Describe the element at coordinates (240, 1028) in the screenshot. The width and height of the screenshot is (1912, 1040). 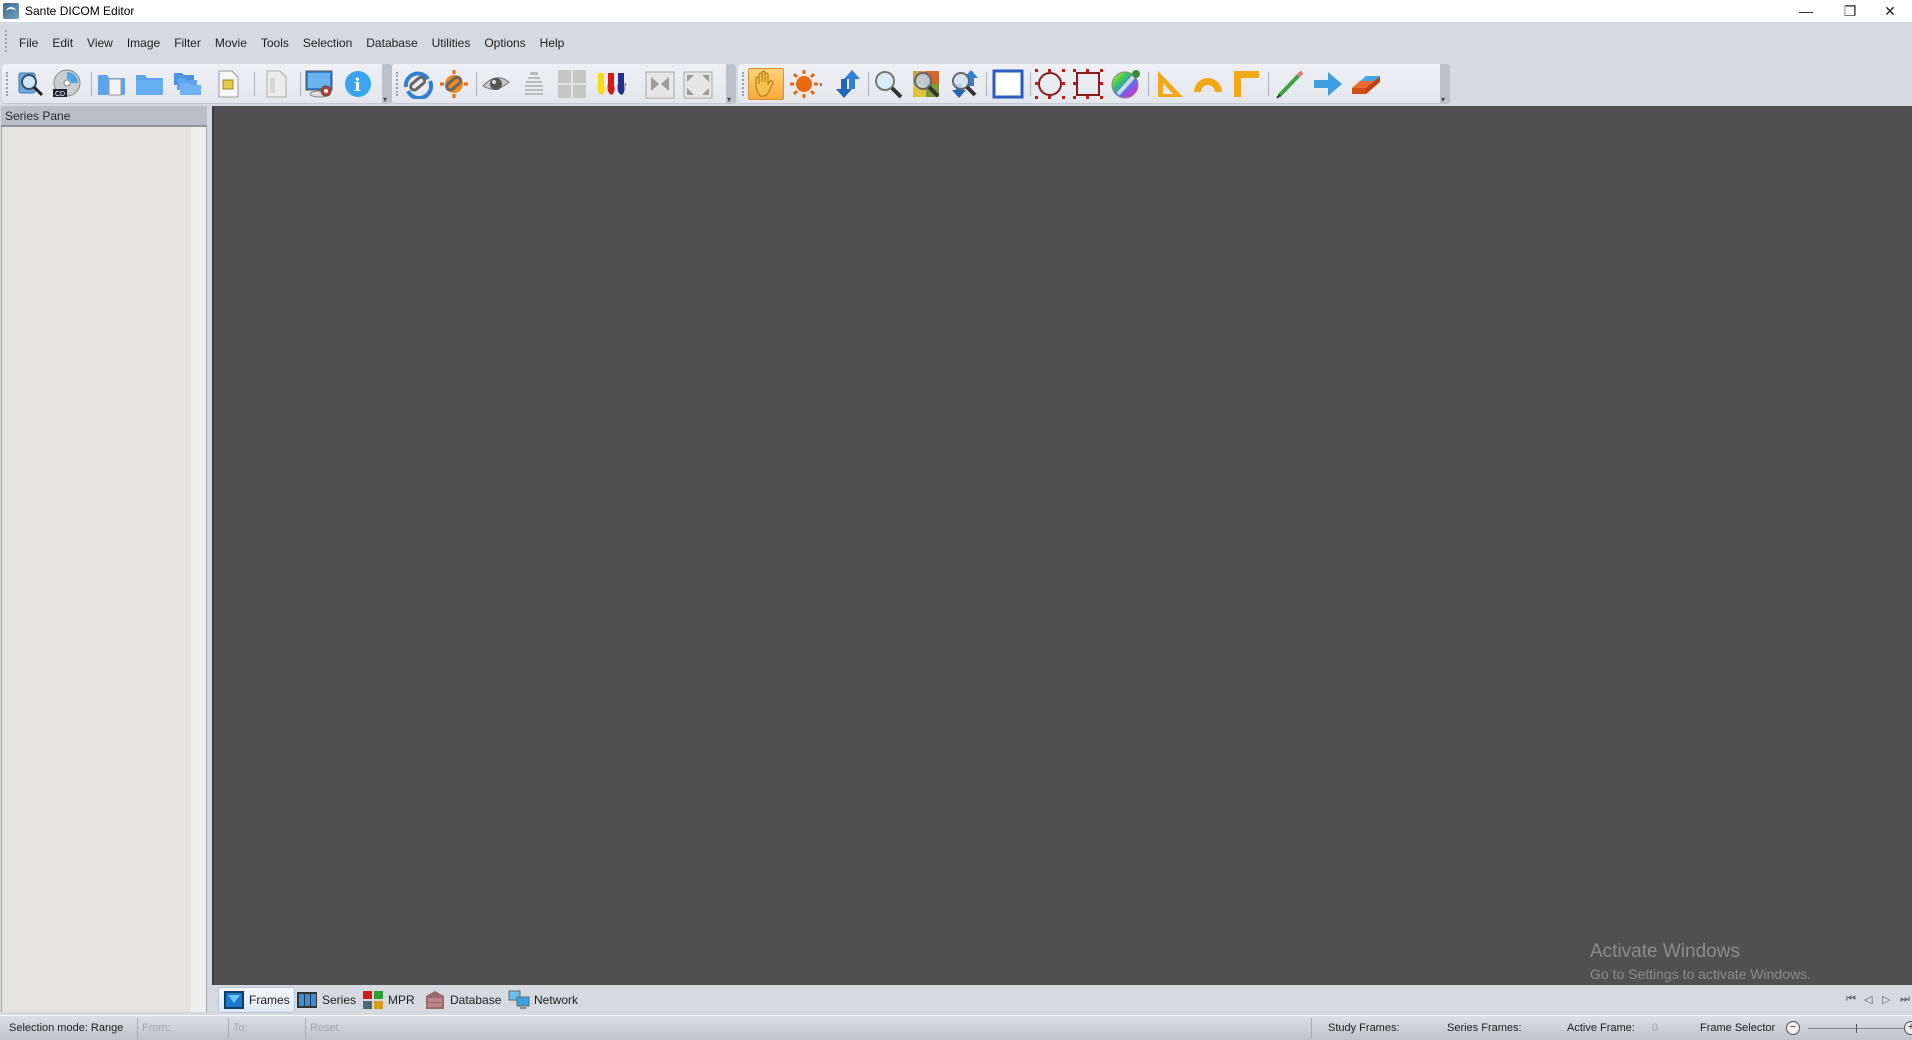
I see `to-field: To:` at that location.